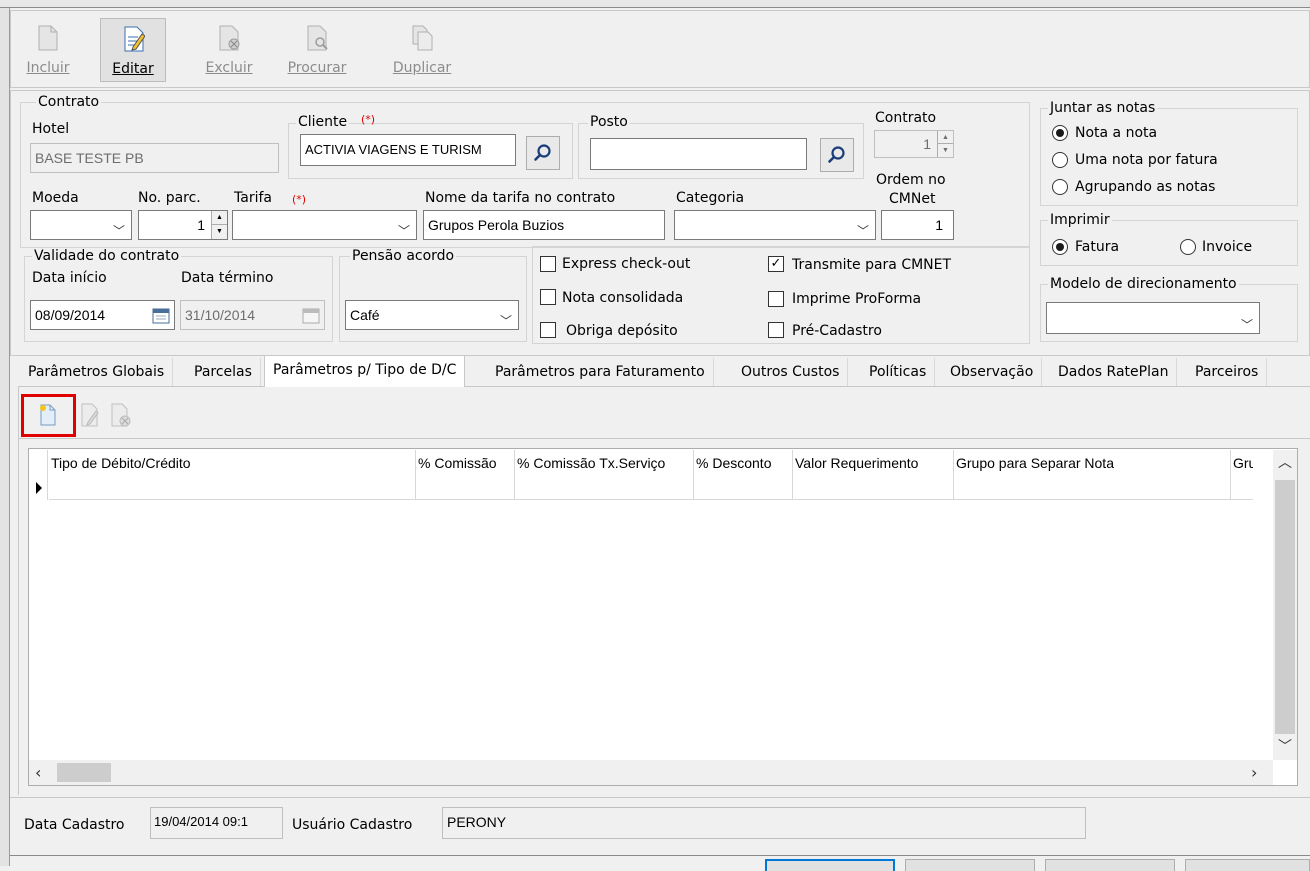 The width and height of the screenshot is (1310, 871). Describe the element at coordinates (992, 372) in the screenshot. I see `tab-observacao: Observação` at that location.